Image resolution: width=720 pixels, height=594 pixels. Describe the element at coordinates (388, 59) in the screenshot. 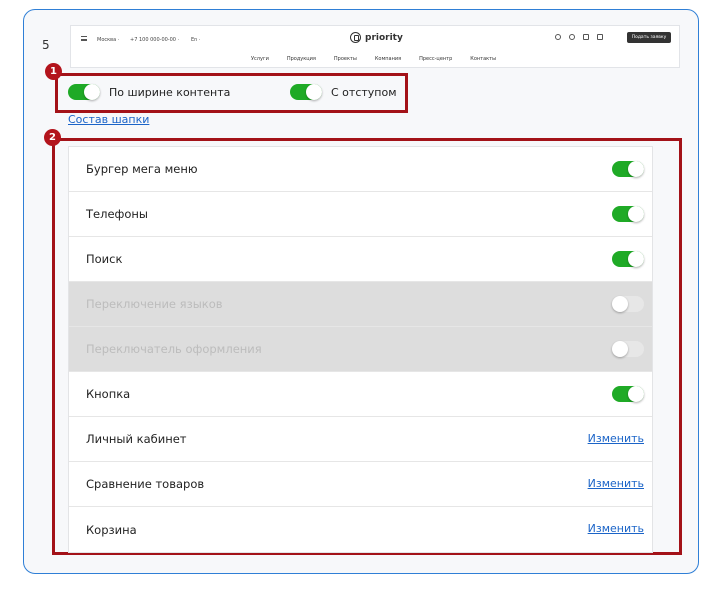

I see `preview-nav-item: Компания` at that location.